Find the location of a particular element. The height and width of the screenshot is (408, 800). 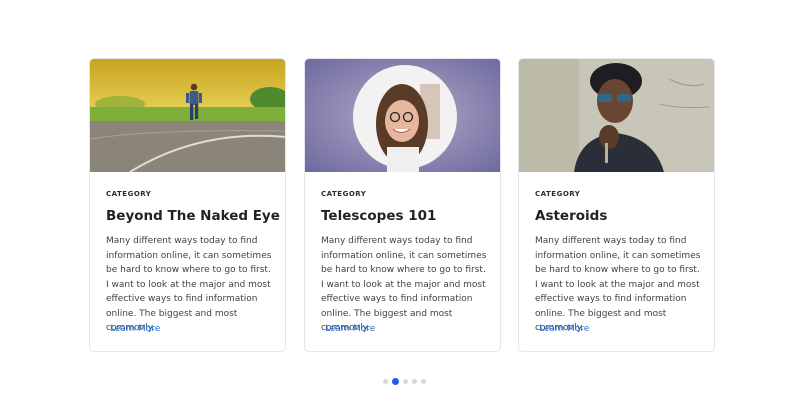

smiling-woman-photo is located at coordinates (402, 115).